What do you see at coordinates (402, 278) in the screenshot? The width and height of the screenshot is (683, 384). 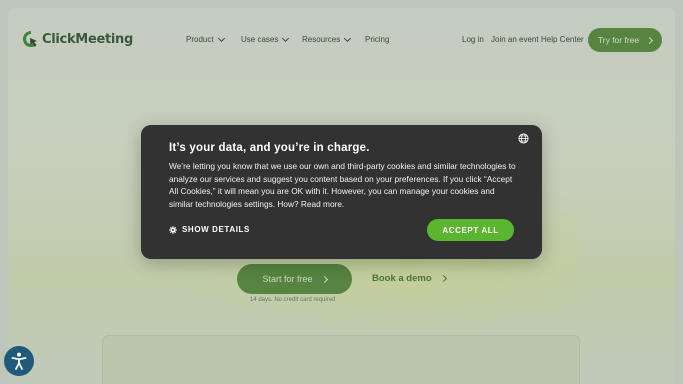 I see `book-demo-label: Book a demo` at bounding box center [402, 278].